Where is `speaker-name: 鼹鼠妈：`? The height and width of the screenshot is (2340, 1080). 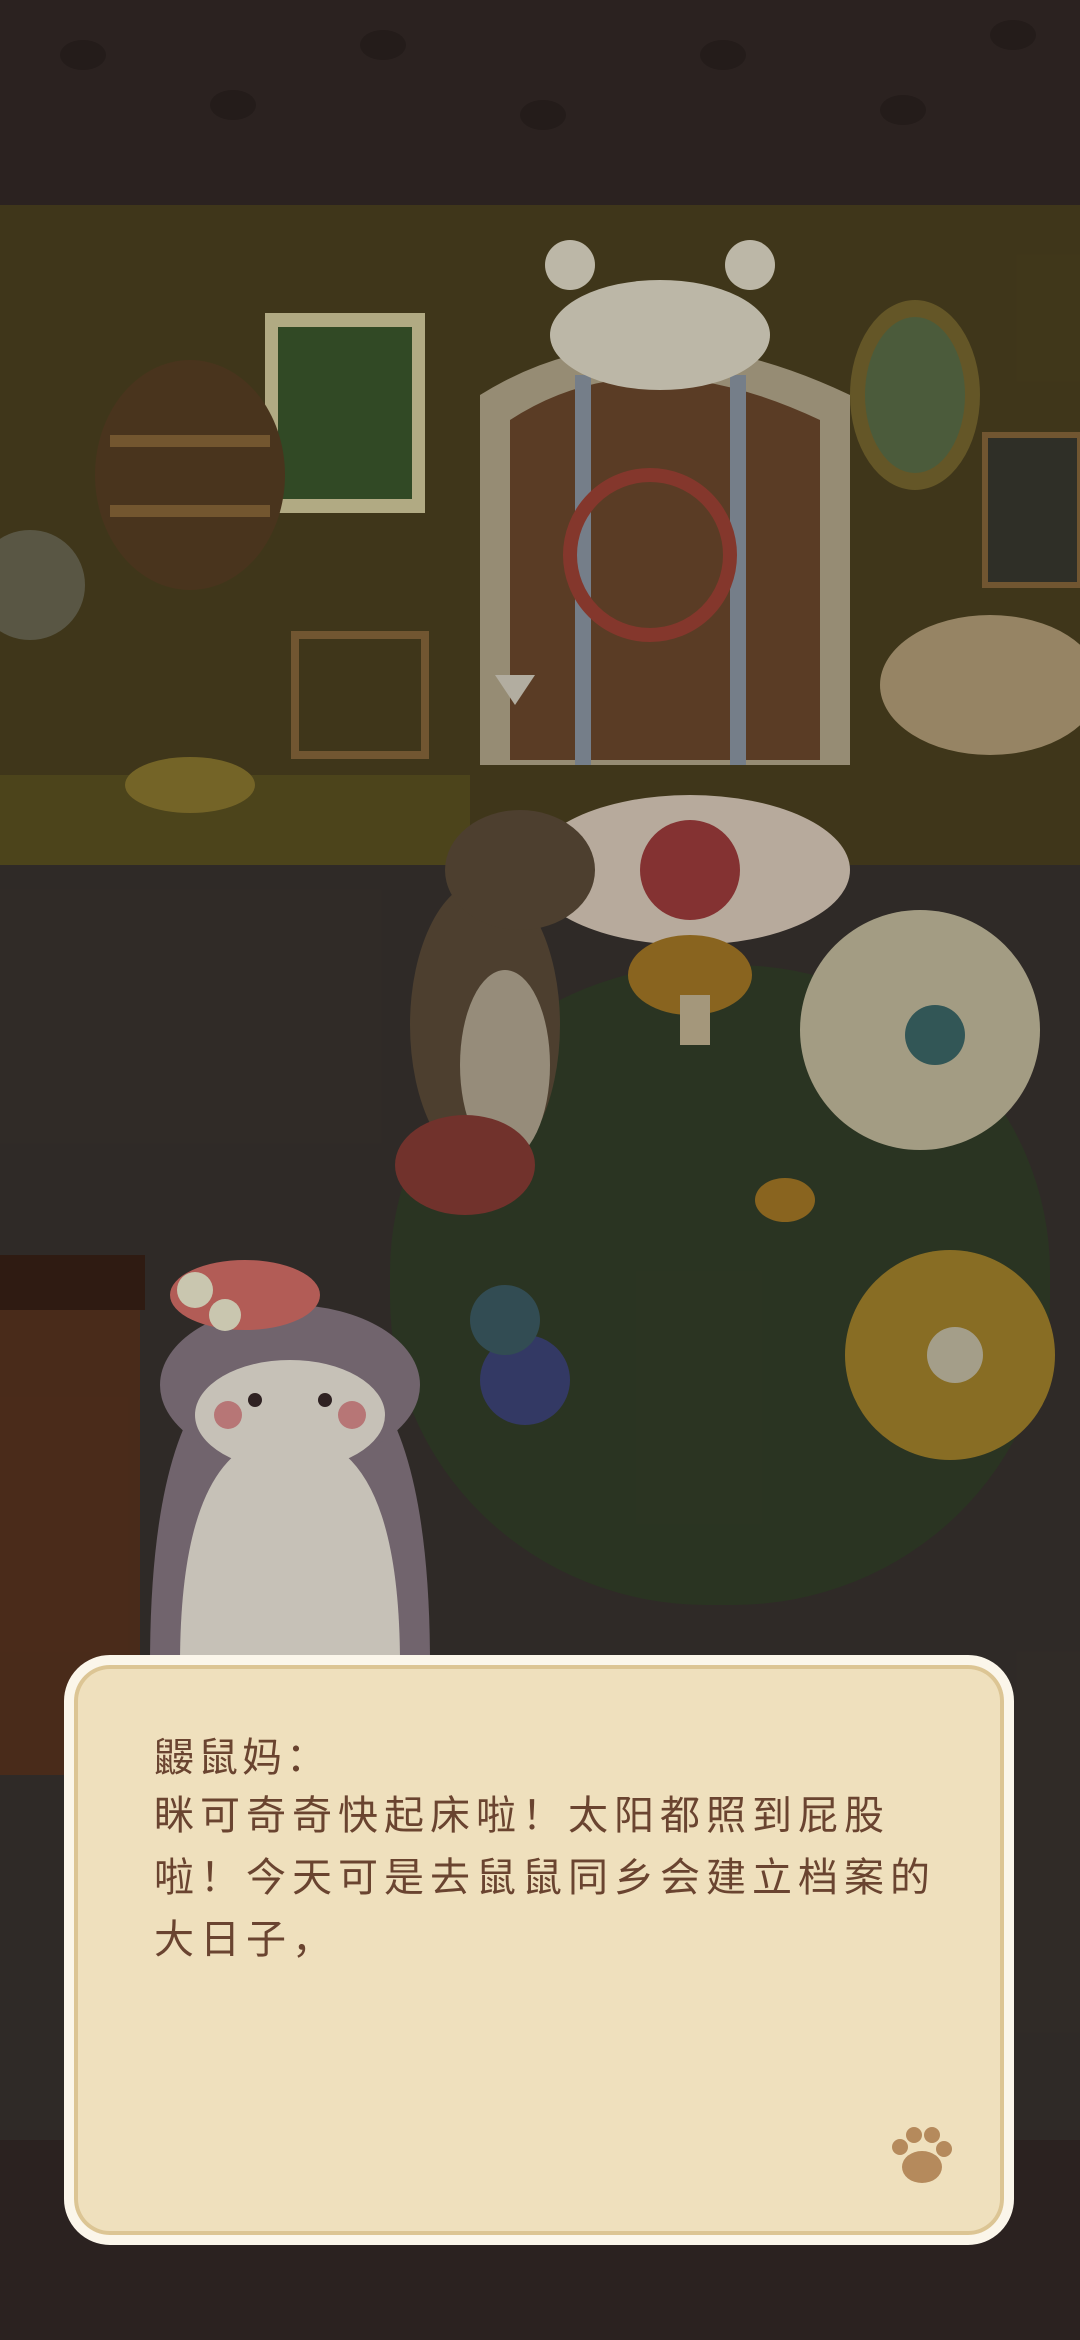 speaker-name: 鼹鼠妈： is located at coordinates (242, 1758).